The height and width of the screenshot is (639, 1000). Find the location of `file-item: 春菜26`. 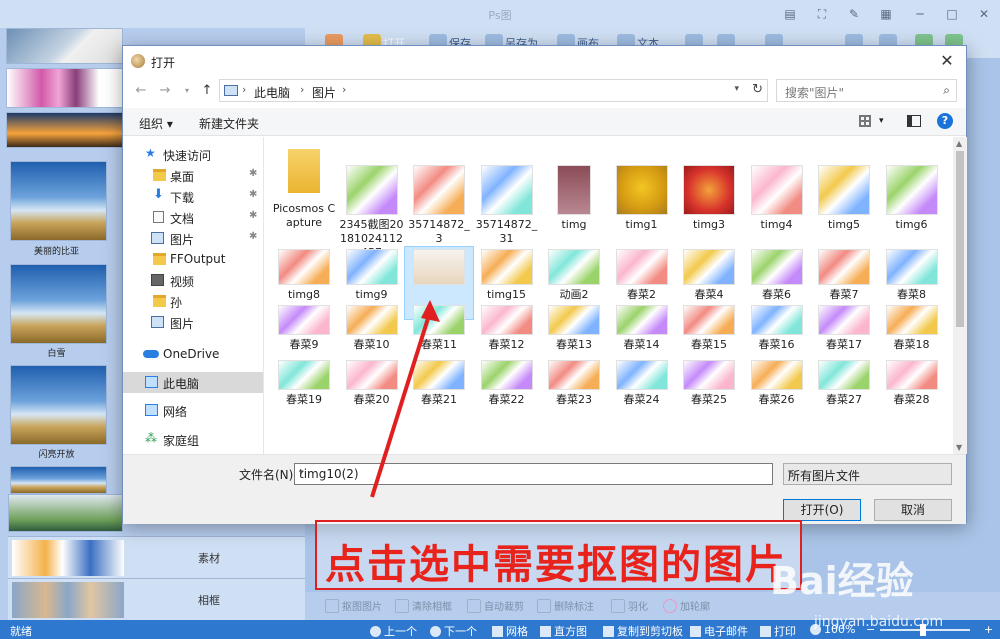

file-item: 春菜26 is located at coordinates (777, 383).